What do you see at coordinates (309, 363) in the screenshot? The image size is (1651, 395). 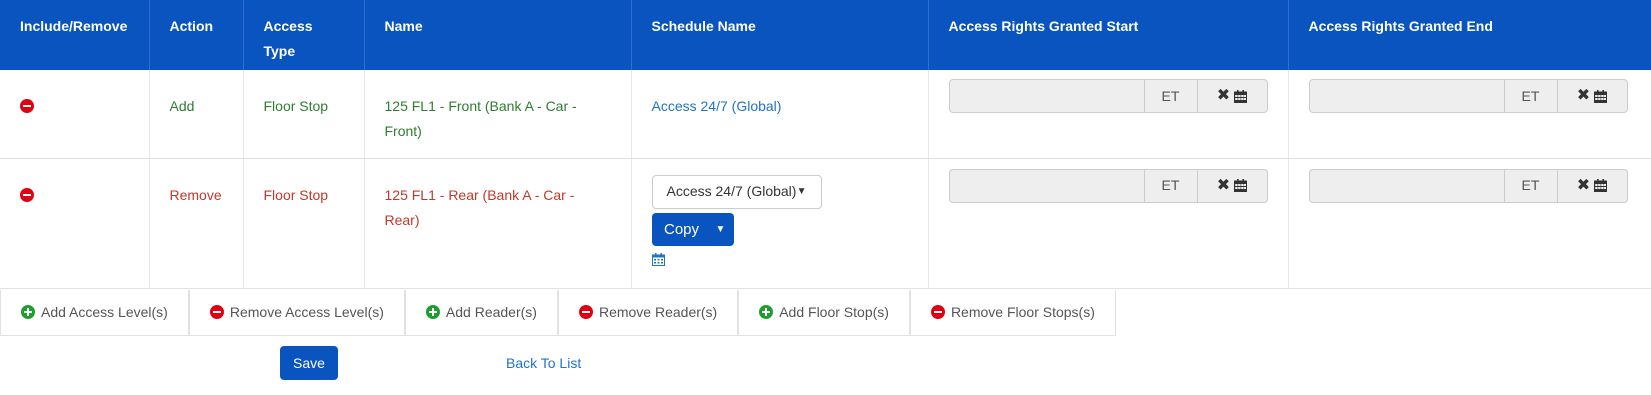 I see `save-button: Save` at bounding box center [309, 363].